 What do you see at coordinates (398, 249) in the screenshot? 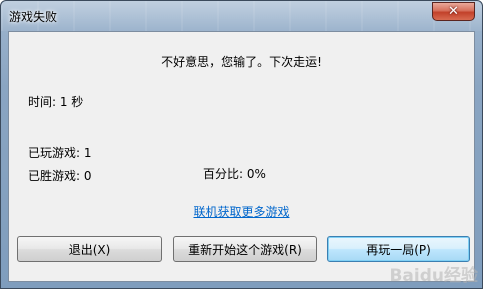
I see `play-again-button: 再玩一局(P)` at bounding box center [398, 249].